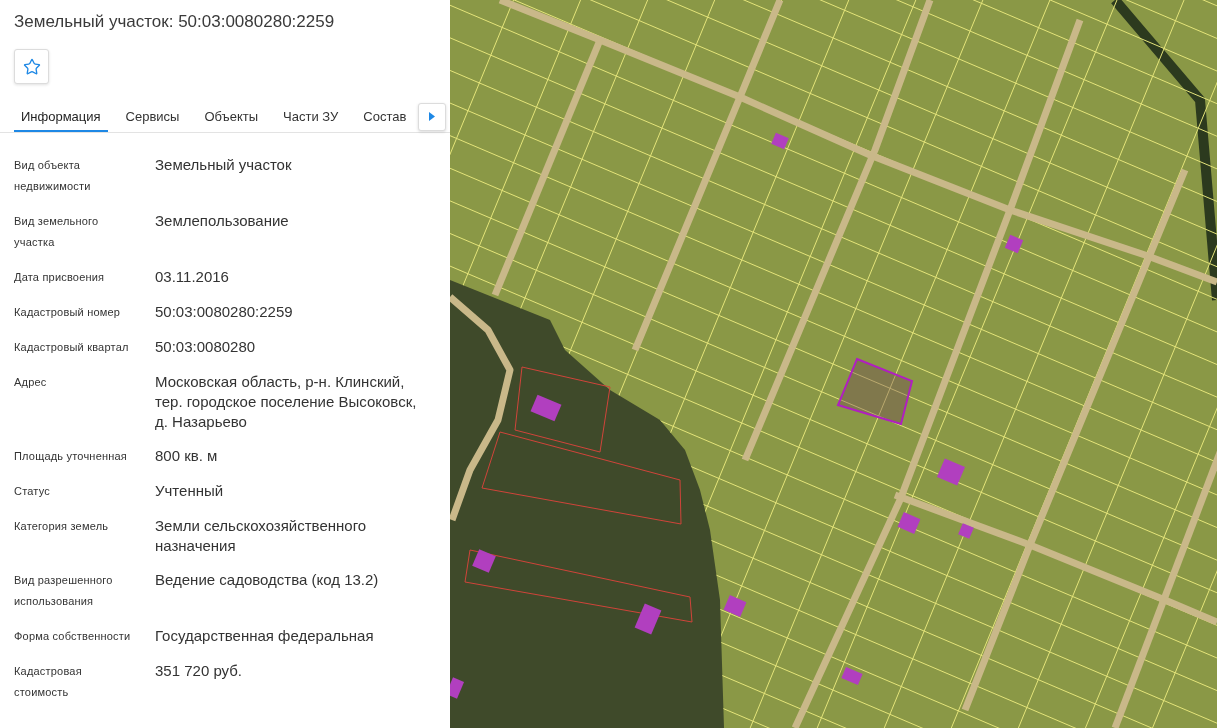 Image resolution: width=1217 pixels, height=728 pixels. I want to click on field-value: 351 720 руб., so click(199, 671).